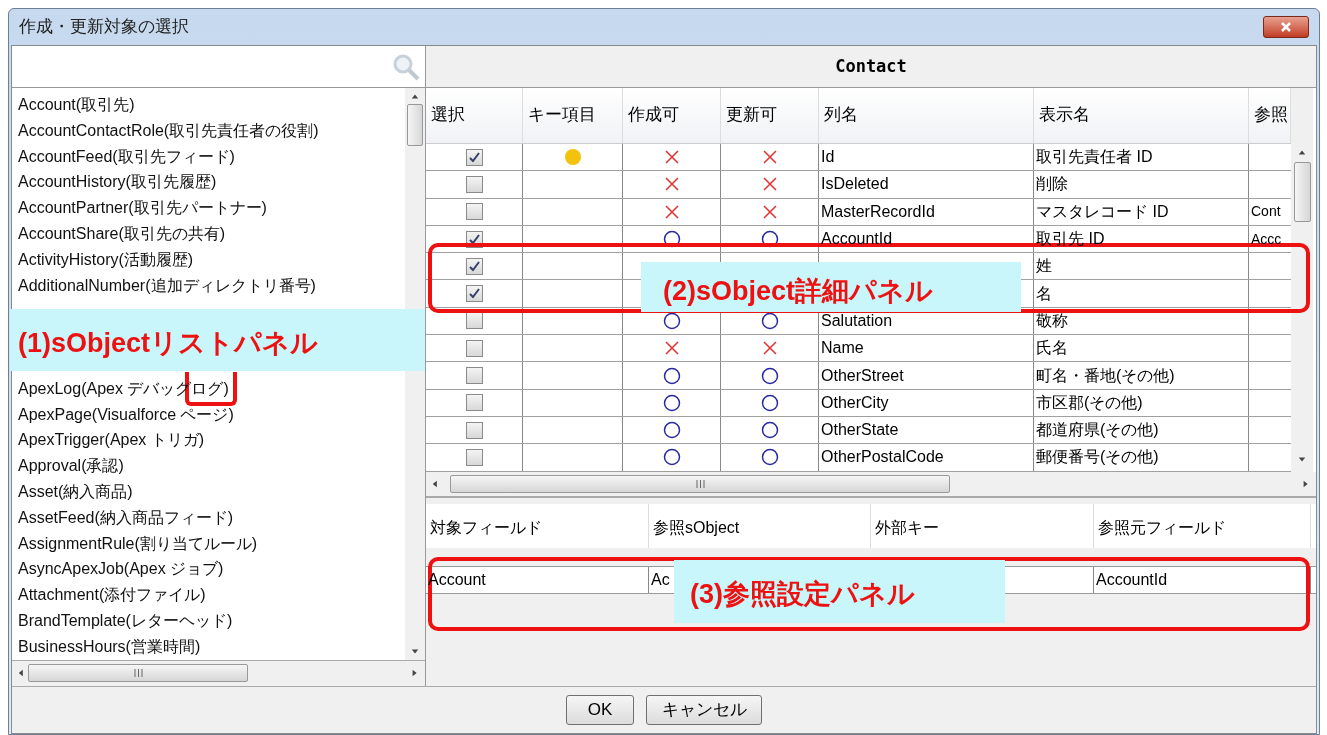 This screenshot has height=735, width=1327. Describe the element at coordinates (218, 67) in the screenshot. I see `search-field` at that location.